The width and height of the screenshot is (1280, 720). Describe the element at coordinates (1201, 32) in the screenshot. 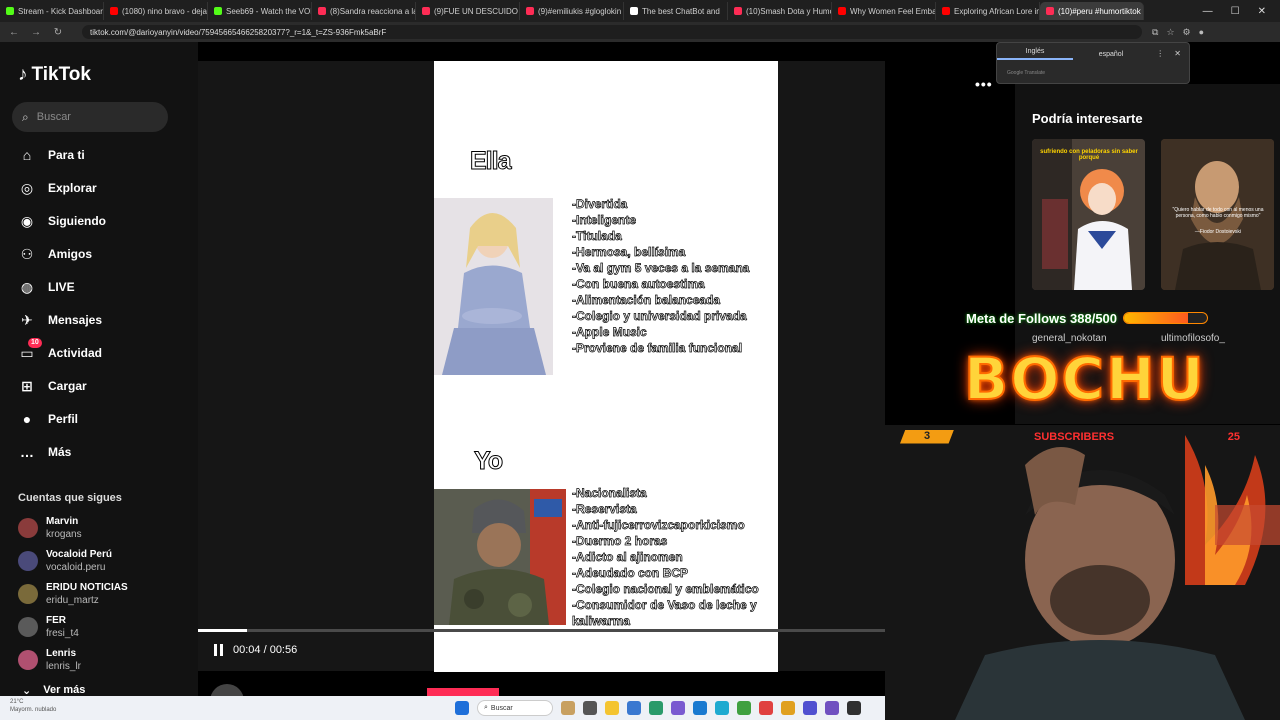

I see `profile-icon: ●` at that location.